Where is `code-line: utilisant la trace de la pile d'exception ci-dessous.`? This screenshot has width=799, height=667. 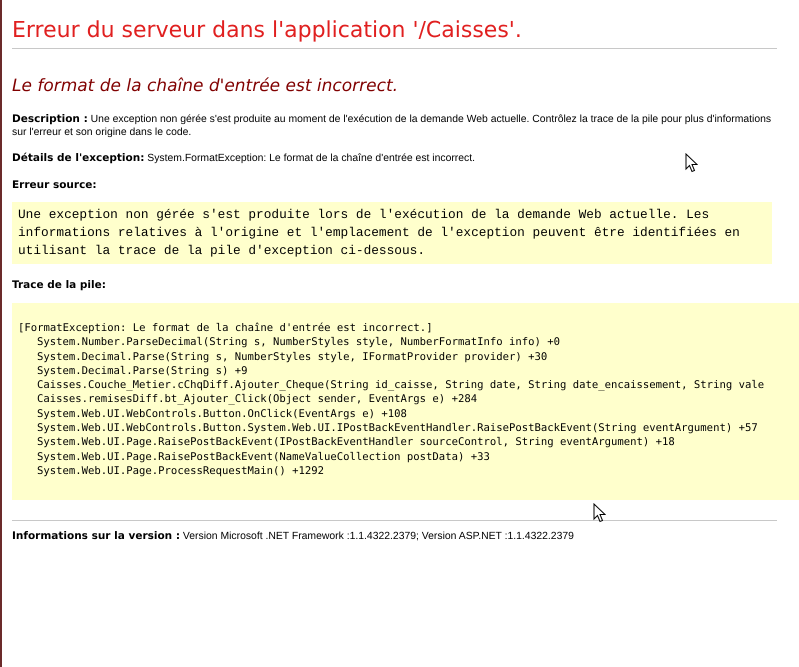
code-line: utilisant la trace de la pile d'exception ci-dessous. is located at coordinates (222, 251).